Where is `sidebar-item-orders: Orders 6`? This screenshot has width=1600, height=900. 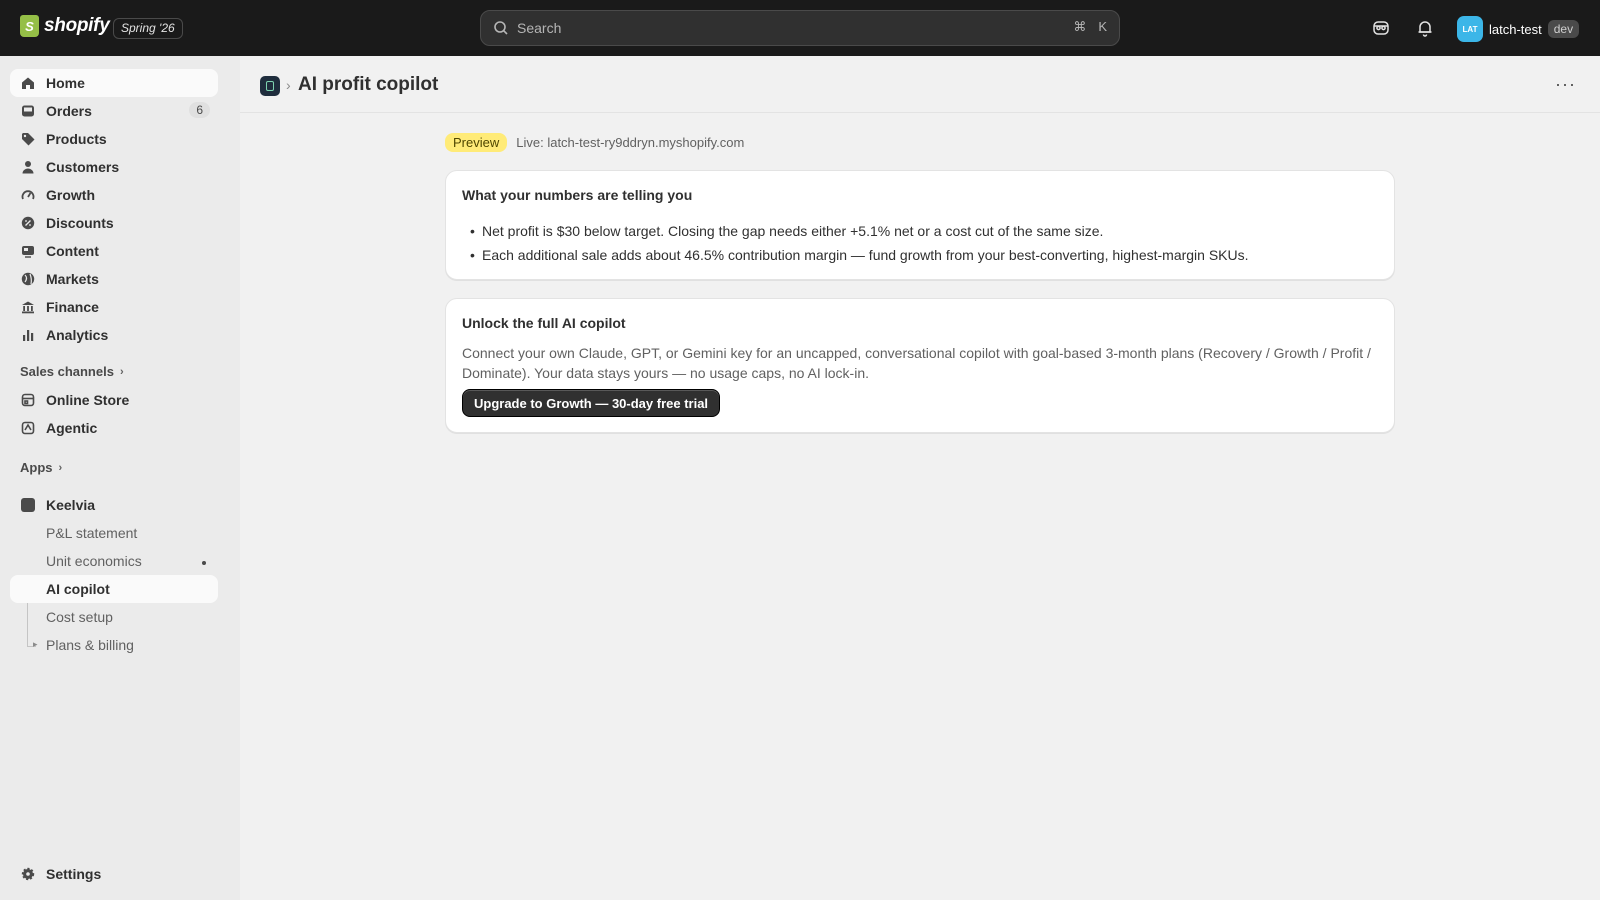
sidebar-item-orders: Orders 6 is located at coordinates (114, 111).